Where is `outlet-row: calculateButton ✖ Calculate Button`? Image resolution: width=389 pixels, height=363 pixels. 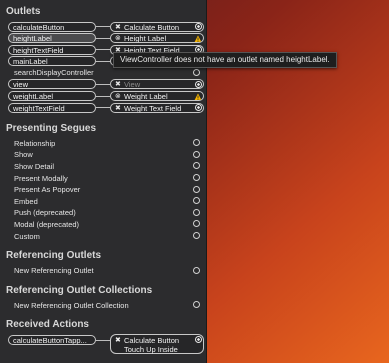 outlet-row: calculateButton ✖ Calculate Button is located at coordinates (103, 27).